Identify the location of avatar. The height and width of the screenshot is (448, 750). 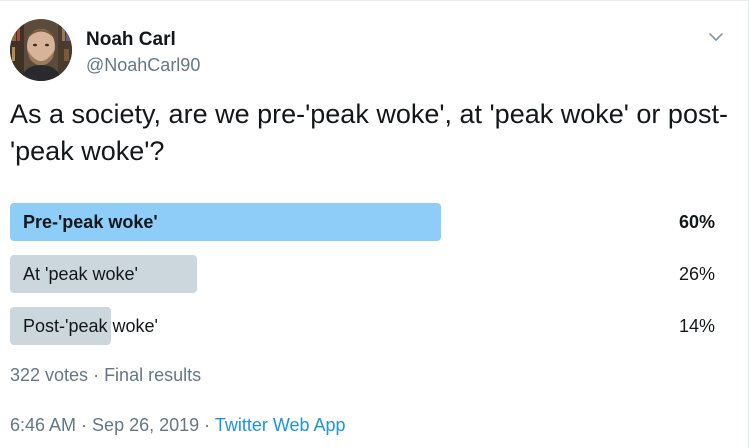
(41, 50).